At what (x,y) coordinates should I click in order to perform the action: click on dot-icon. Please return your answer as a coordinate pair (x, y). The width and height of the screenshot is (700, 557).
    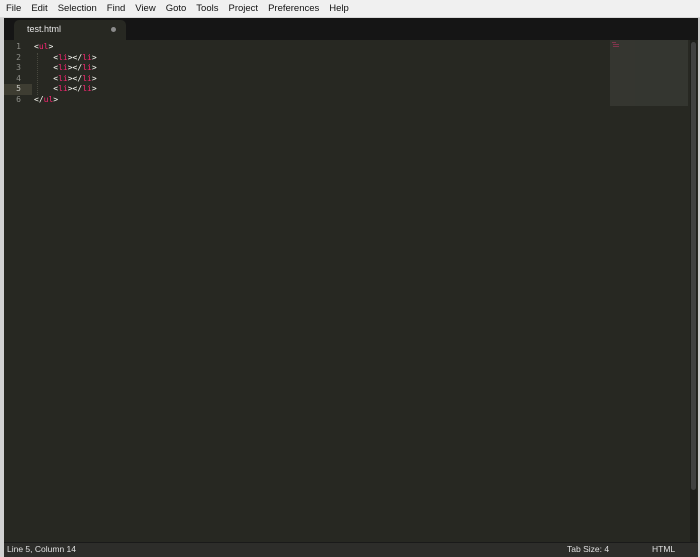
    Looking at the image, I should click on (113, 29).